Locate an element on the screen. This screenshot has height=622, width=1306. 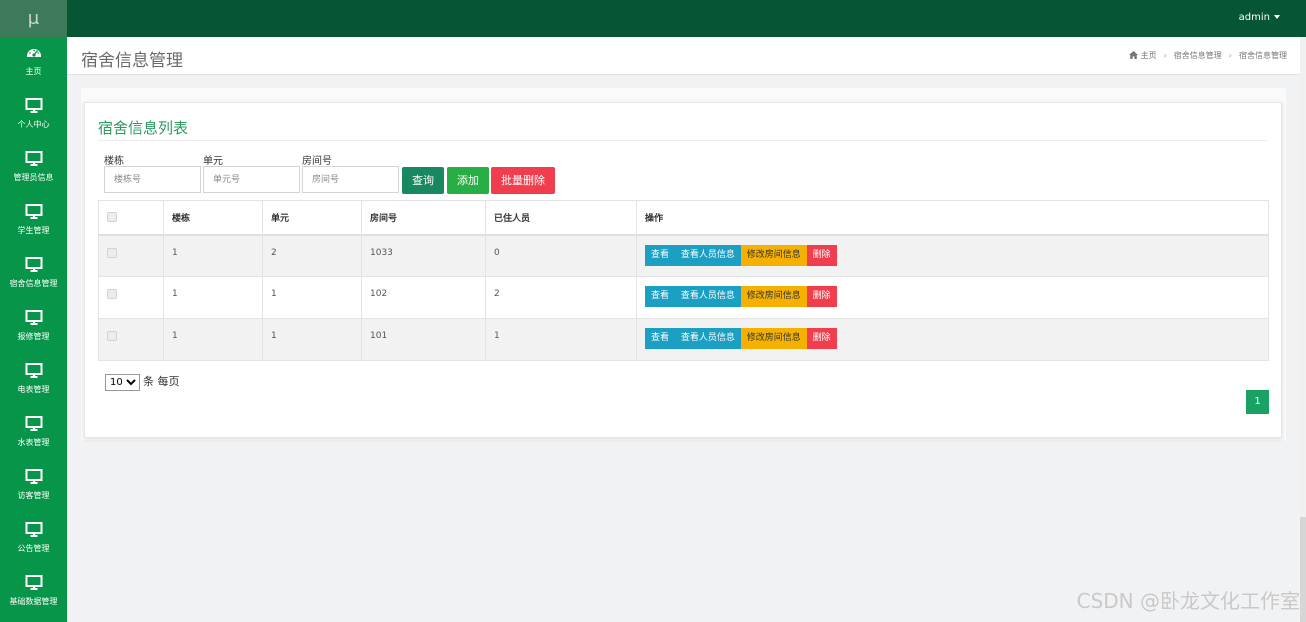
page-1-button: 1 is located at coordinates (1257, 402).